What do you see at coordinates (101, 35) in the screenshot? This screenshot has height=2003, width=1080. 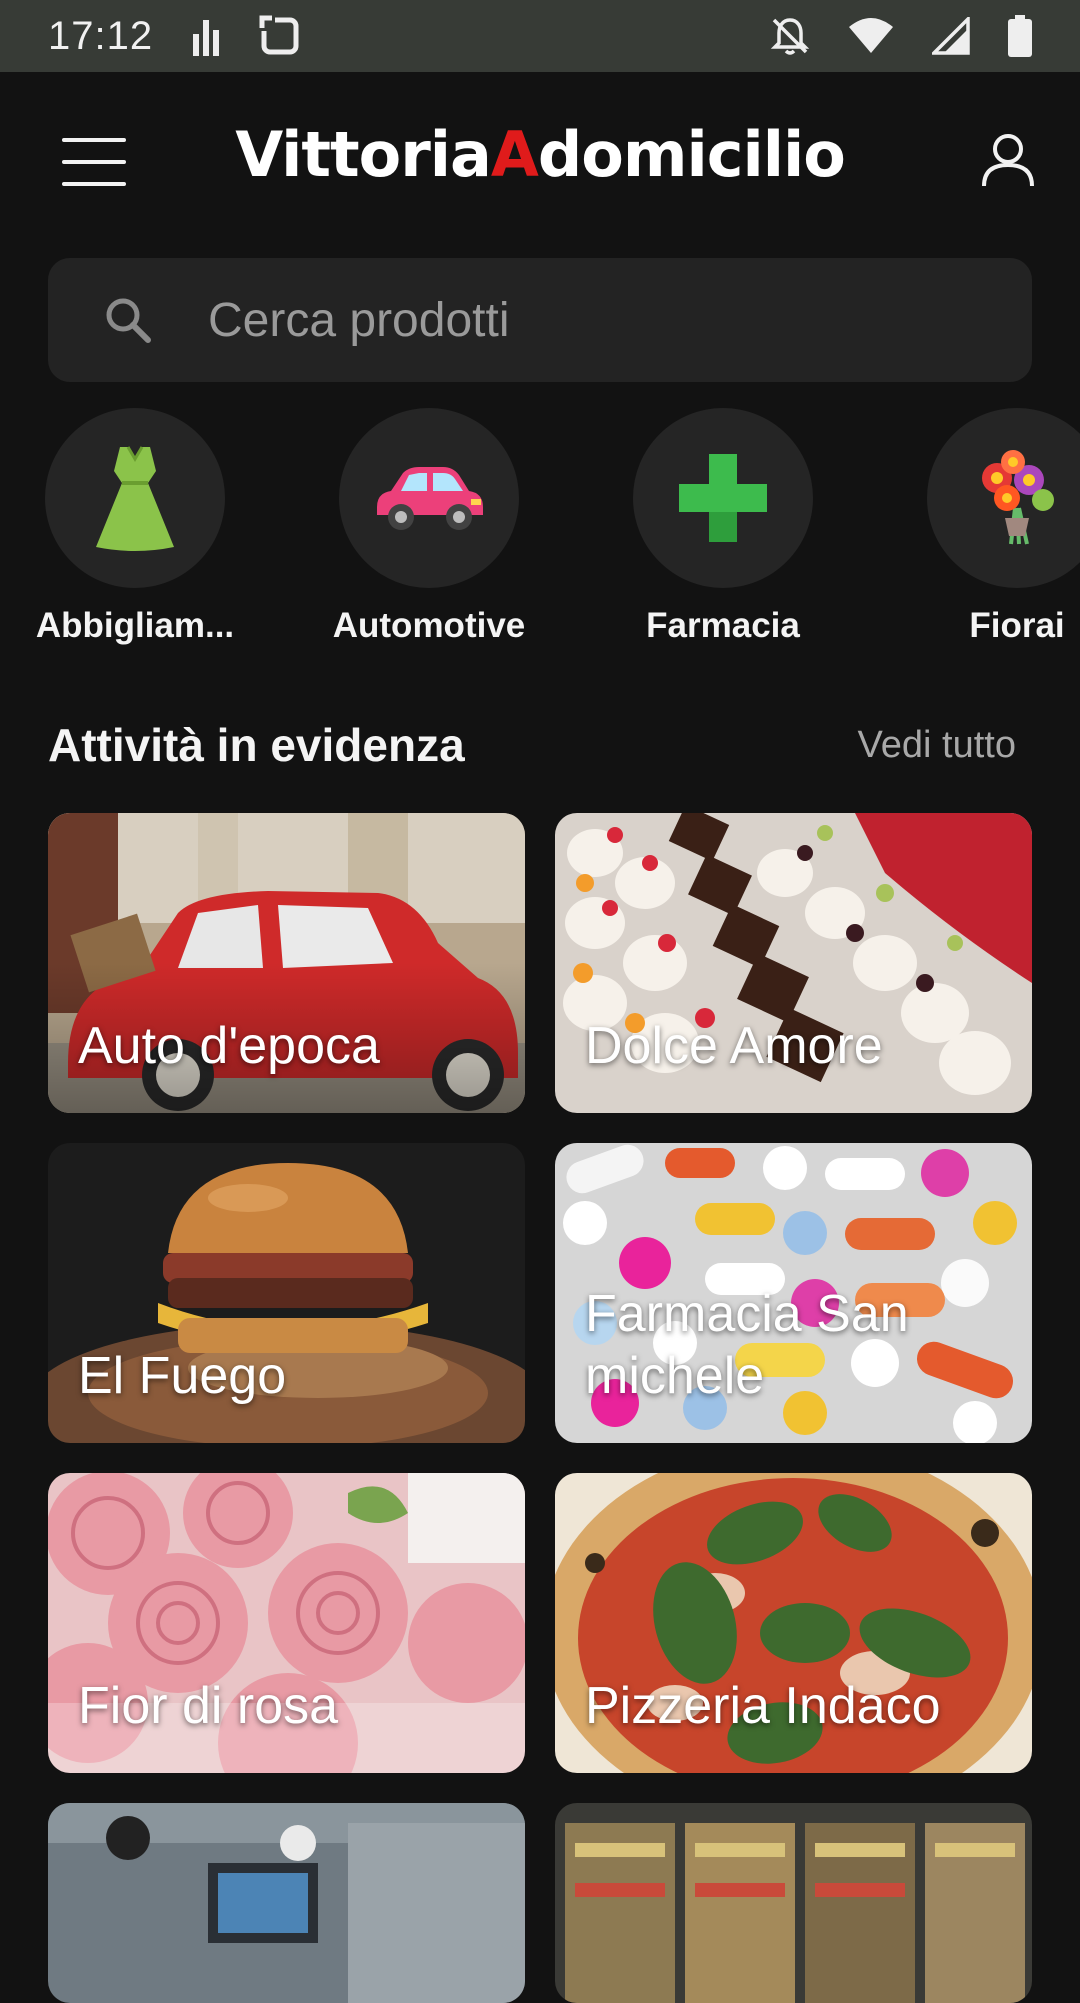 I see `status-time: 17:12` at bounding box center [101, 35].